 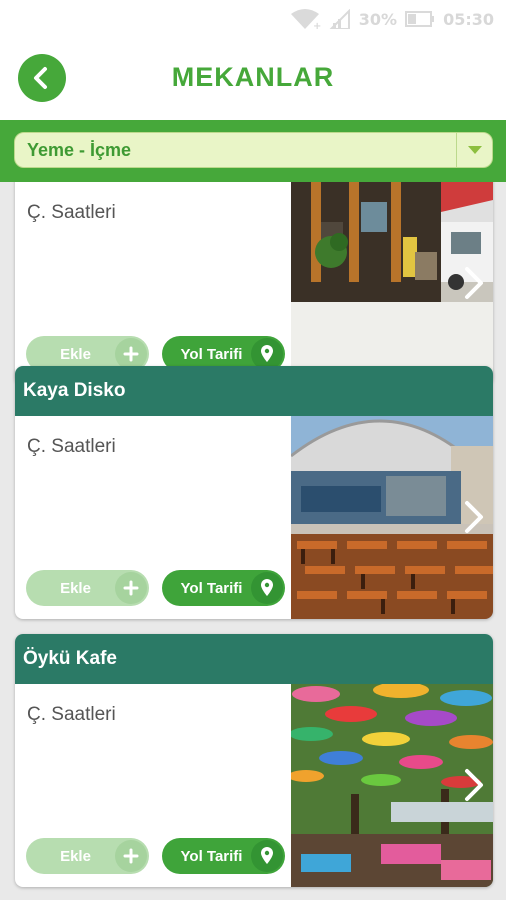 I want to click on category-select-value: Yeme - İçme, so click(x=79, y=149).